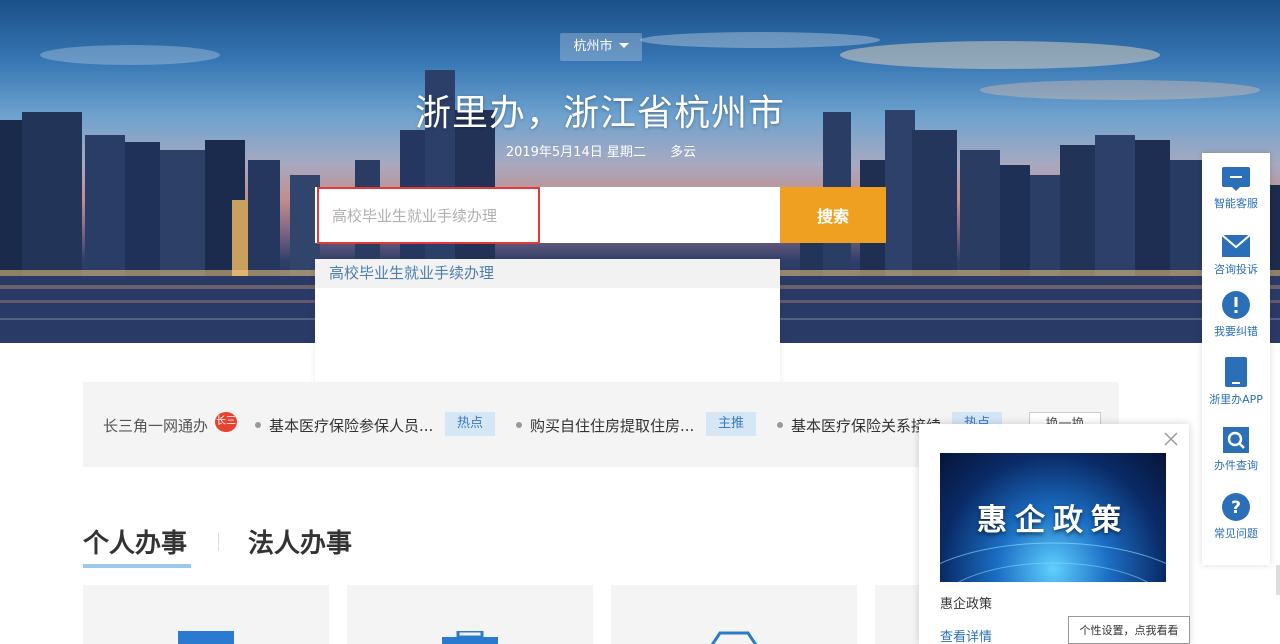 The width and height of the screenshot is (1280, 644). I want to click on weather-text: 多云, so click(683, 152).